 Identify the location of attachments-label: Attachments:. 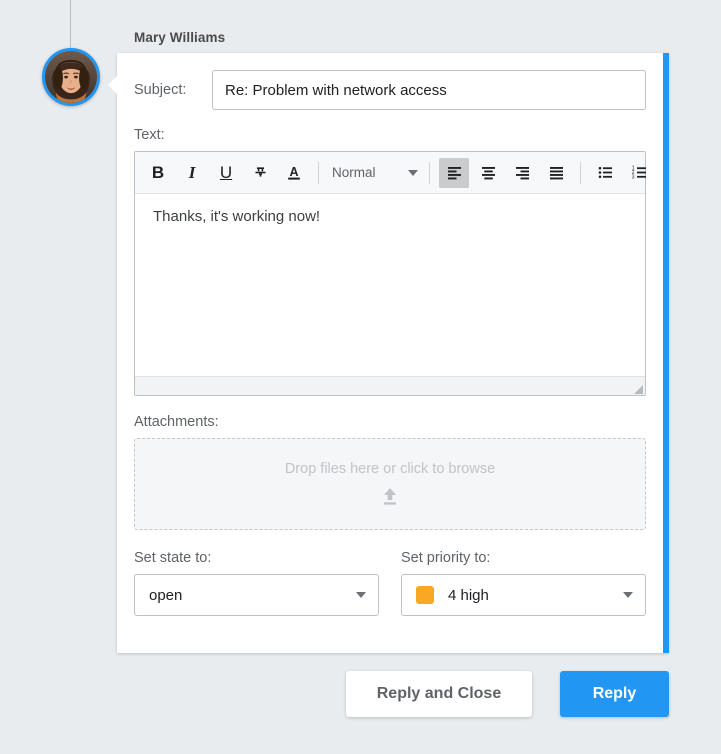
(176, 422).